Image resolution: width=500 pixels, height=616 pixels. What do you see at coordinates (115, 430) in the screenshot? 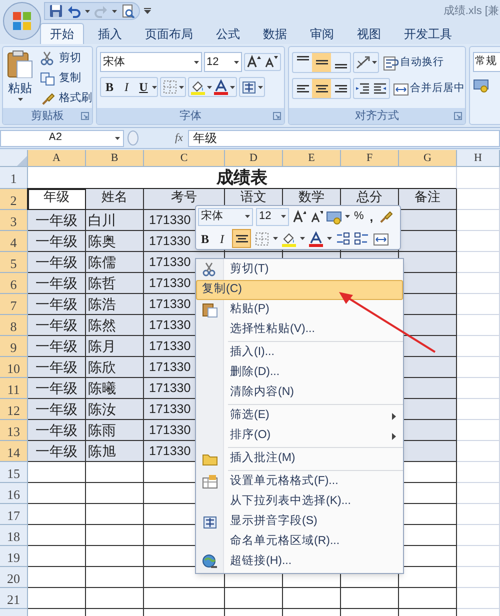
I see `table-cell: 陈雨` at bounding box center [115, 430].